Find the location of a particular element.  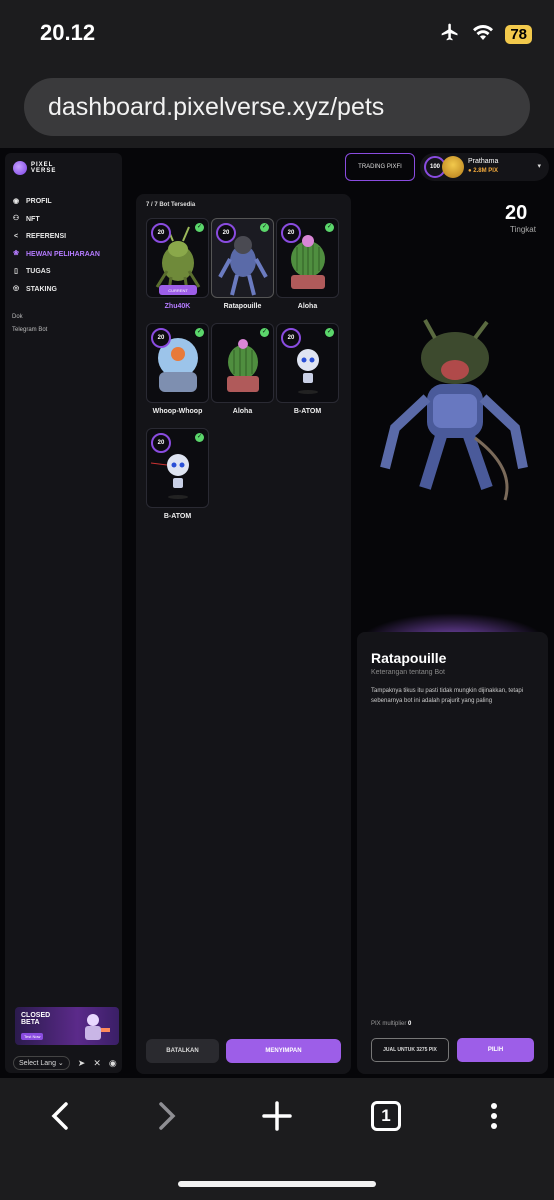

profile-menu: 100 Prathama ● 2.8M PIX ▾ is located at coordinates (484, 167).